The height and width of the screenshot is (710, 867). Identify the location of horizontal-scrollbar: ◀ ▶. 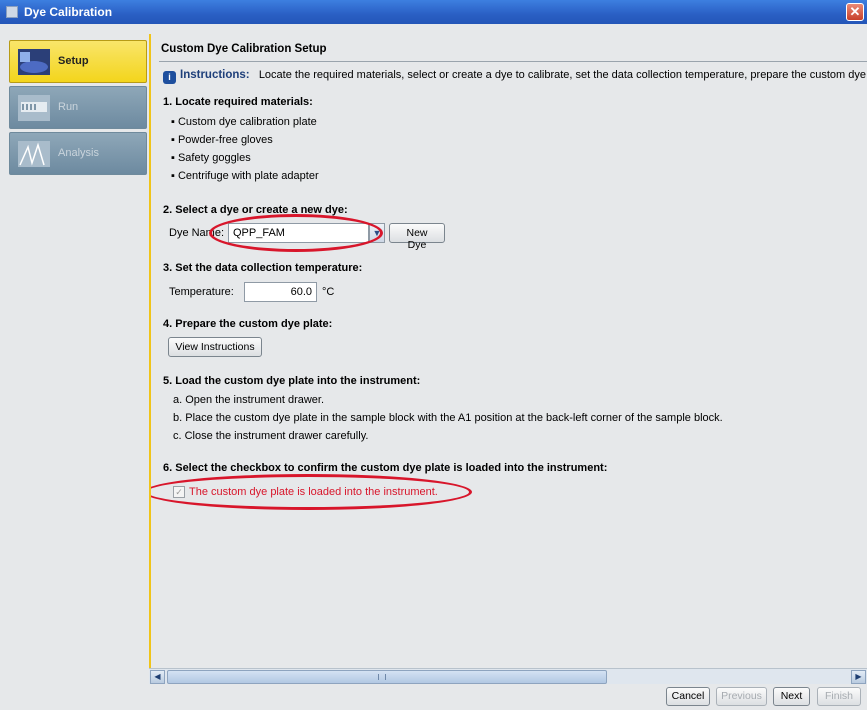
(508, 676).